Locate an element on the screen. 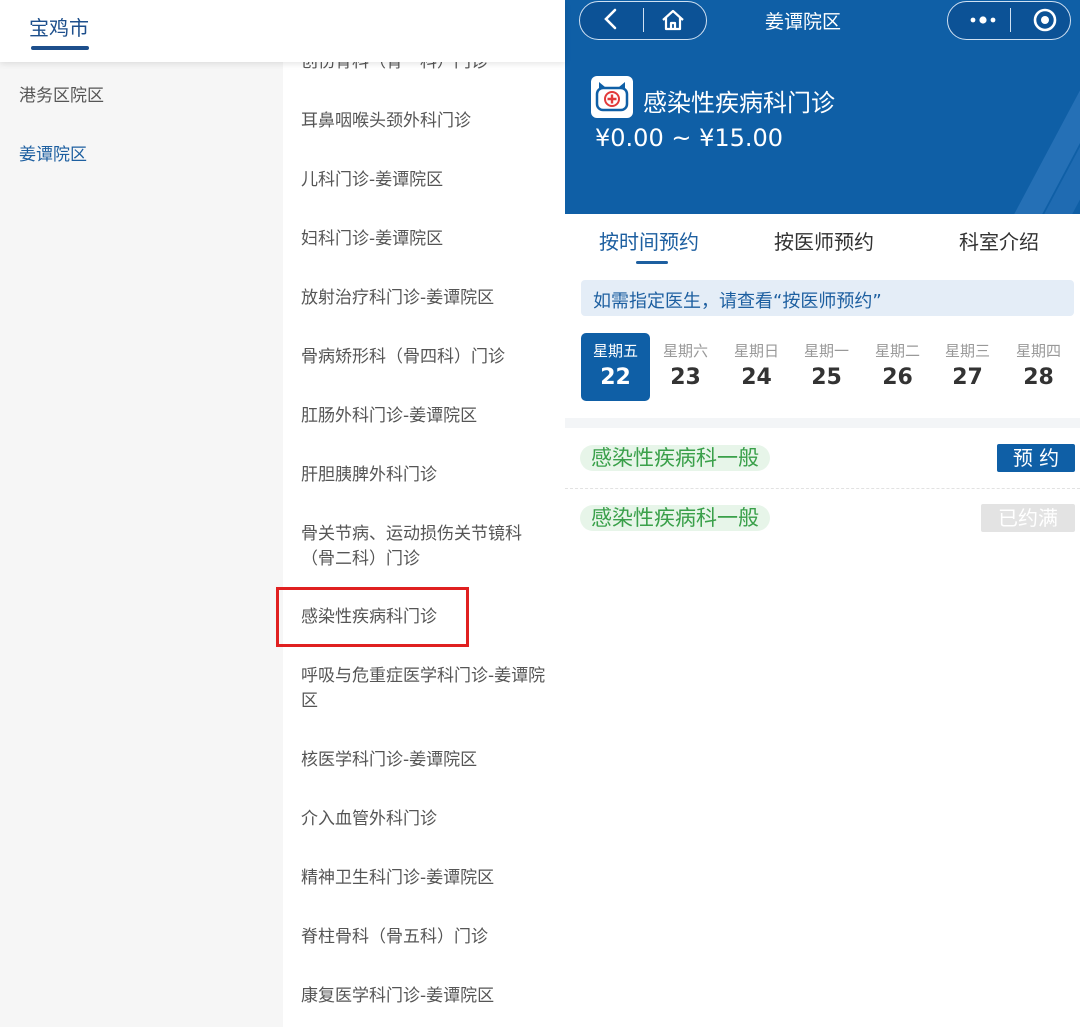  campus-item-gangwu: 港务区院区 is located at coordinates (61, 93).